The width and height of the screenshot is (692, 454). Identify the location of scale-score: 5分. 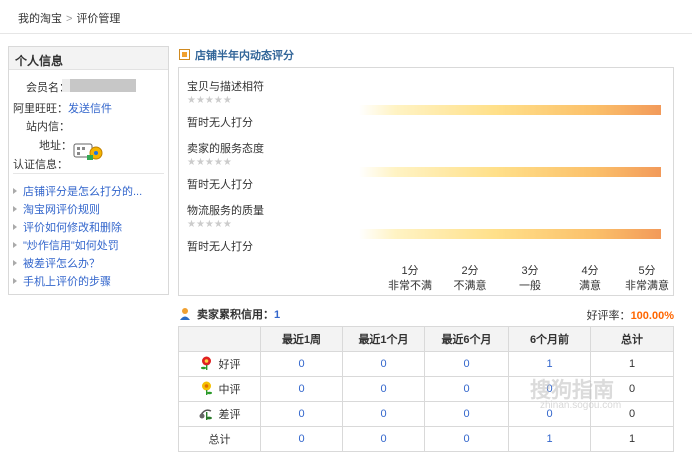
(647, 271).